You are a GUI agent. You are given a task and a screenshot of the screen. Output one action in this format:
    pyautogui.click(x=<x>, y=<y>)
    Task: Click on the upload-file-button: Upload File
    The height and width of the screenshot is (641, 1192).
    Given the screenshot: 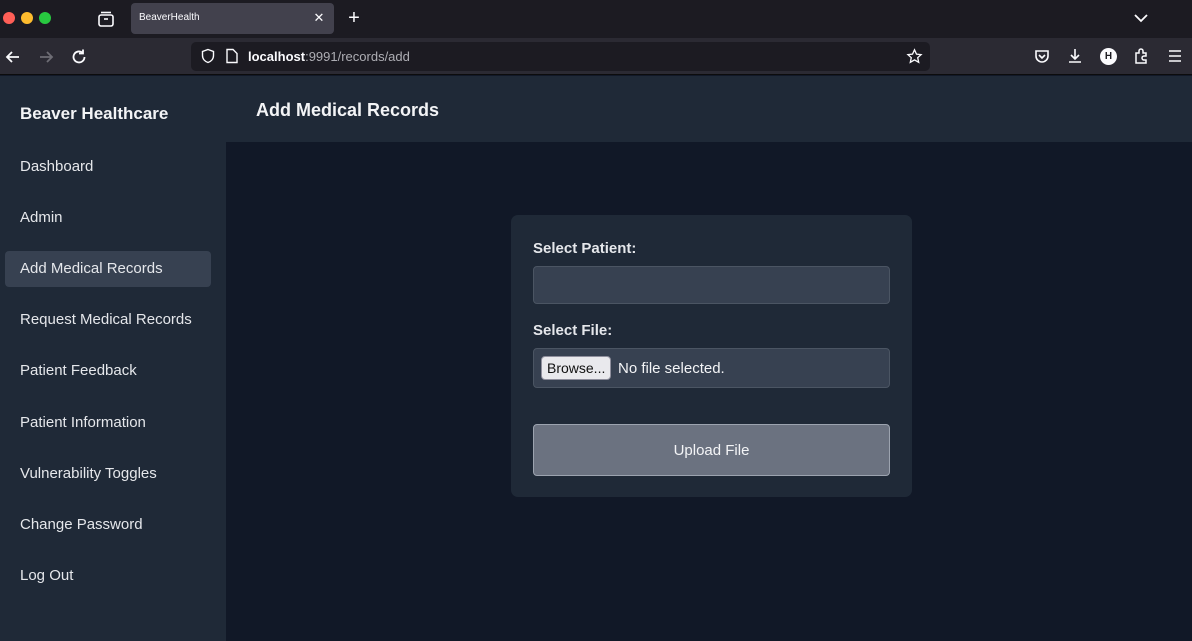 What is the action you would take?
    pyautogui.click(x=711, y=450)
    